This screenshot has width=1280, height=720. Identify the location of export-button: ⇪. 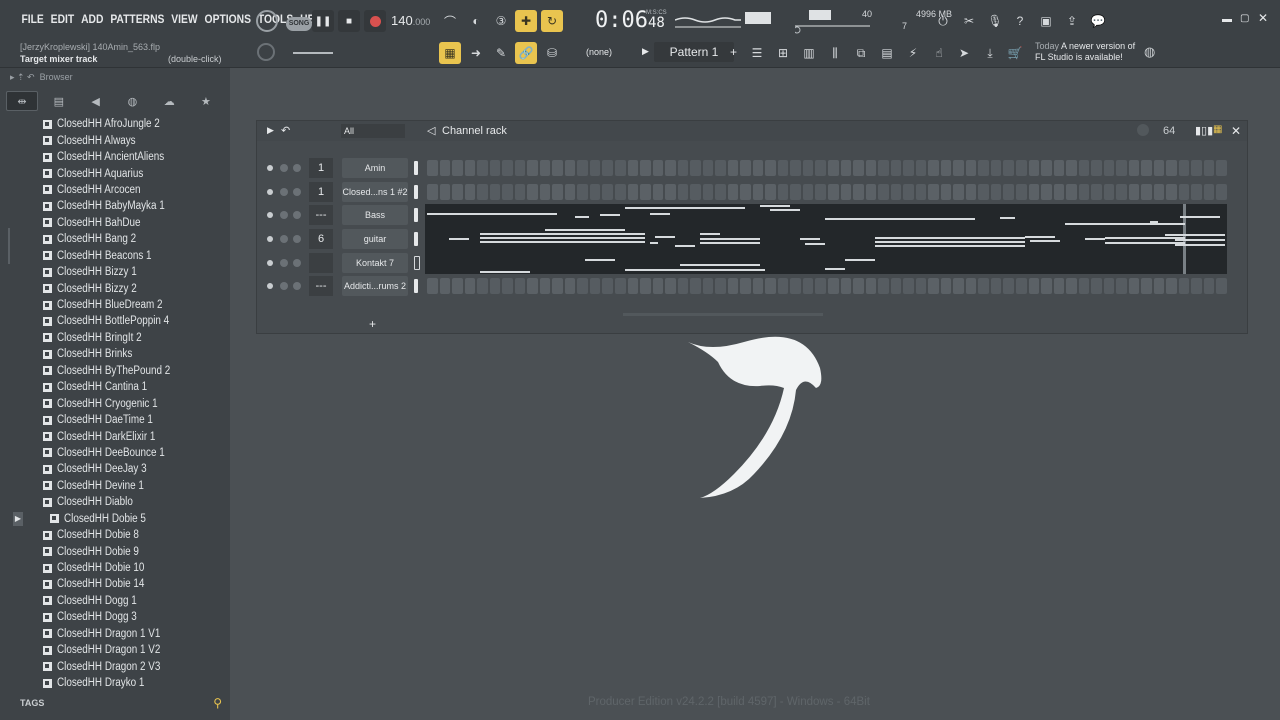
(1072, 21).